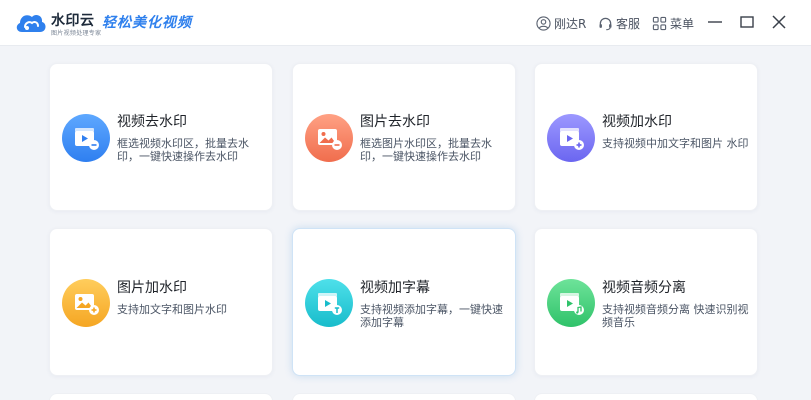 The height and width of the screenshot is (400, 811). I want to click on title-bar: 水印云 图片视频处理专家 轻松美化视频 刚达R 客服 菜单, so click(405, 23).